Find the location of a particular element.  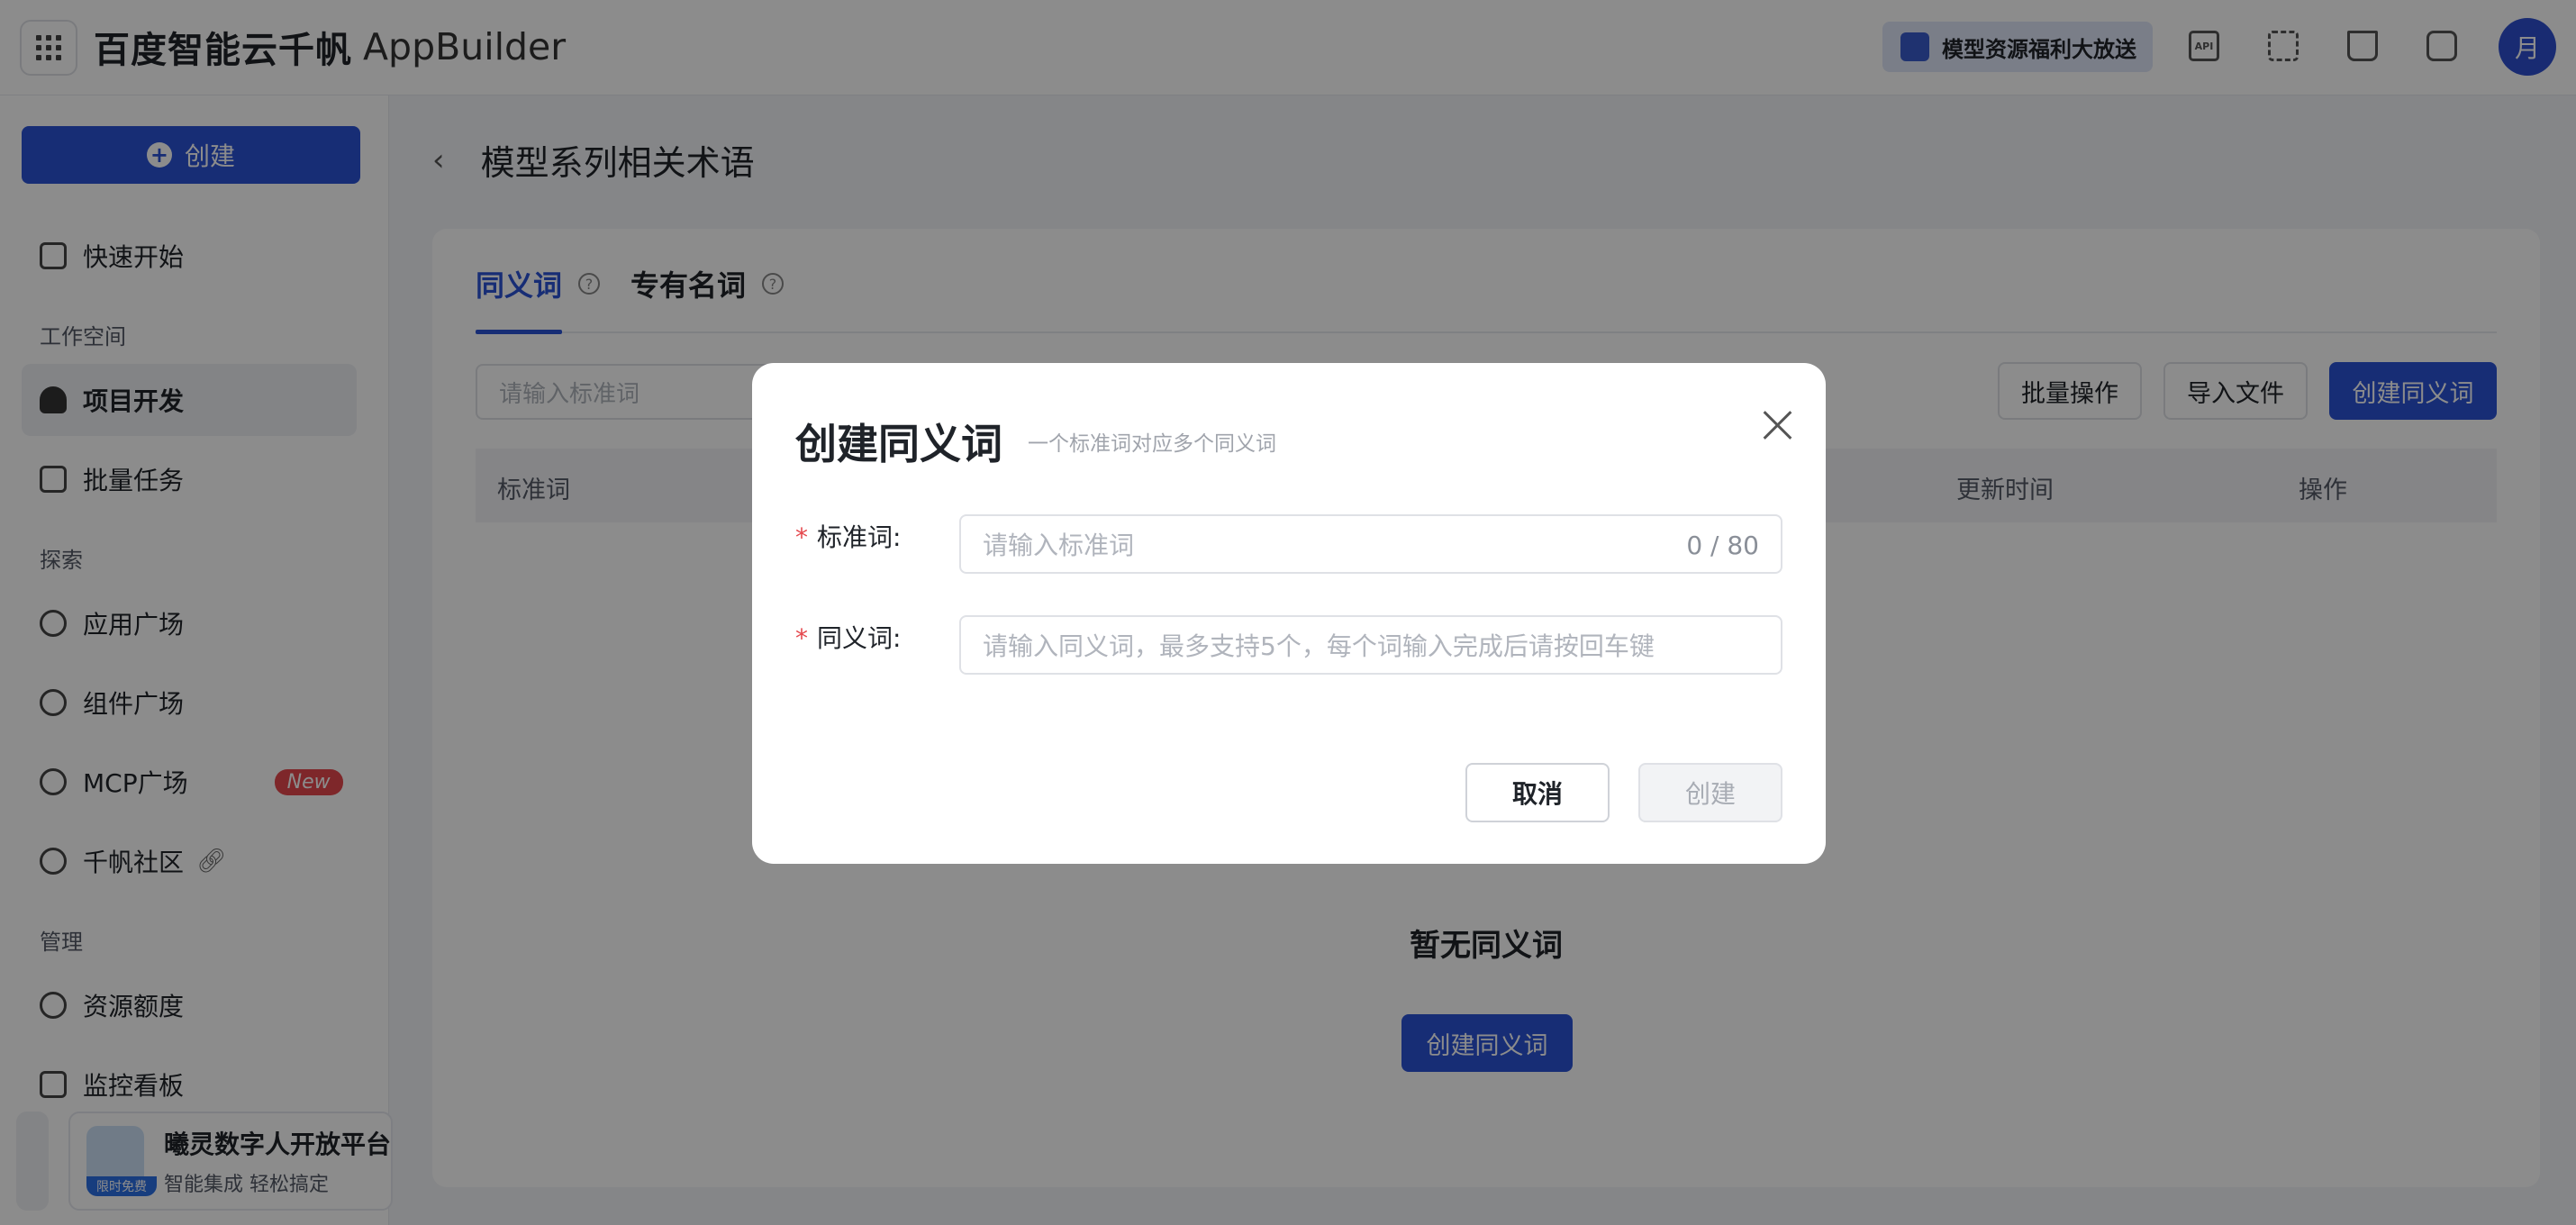

standard-word-input: 请输入标准词 0 / 80 is located at coordinates (1370, 544).